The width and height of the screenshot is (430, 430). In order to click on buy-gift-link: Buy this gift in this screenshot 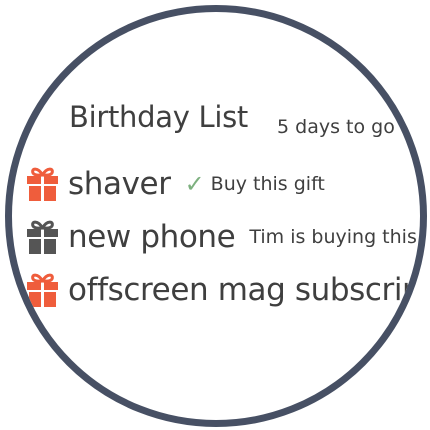, I will do `click(268, 184)`.